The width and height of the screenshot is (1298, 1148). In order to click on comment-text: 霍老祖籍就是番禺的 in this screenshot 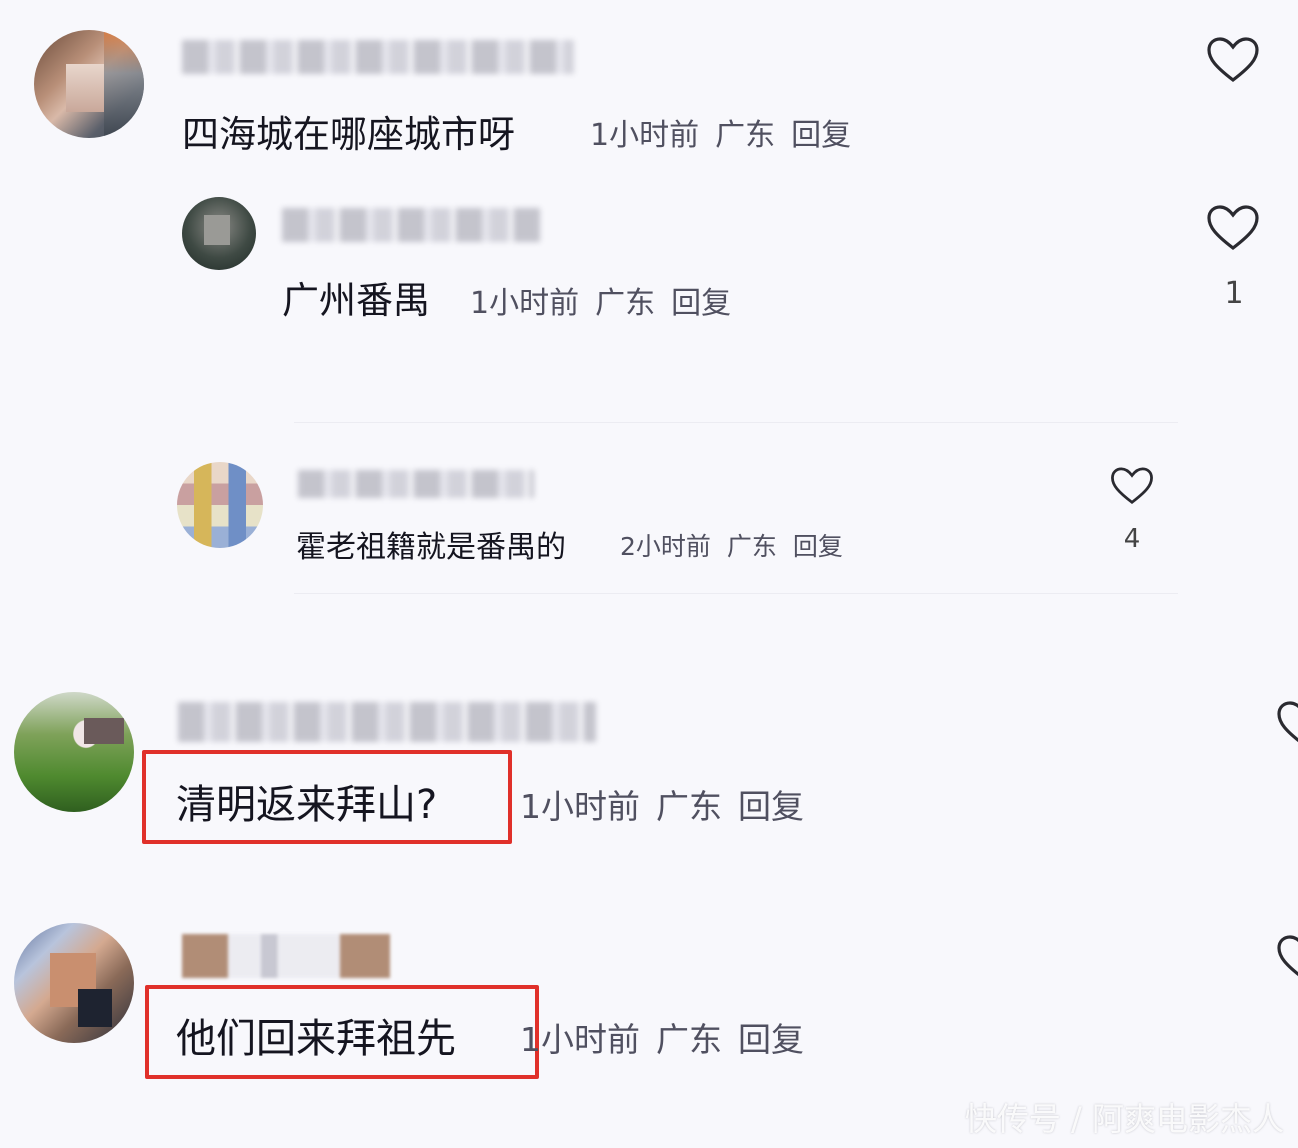, I will do `click(431, 547)`.